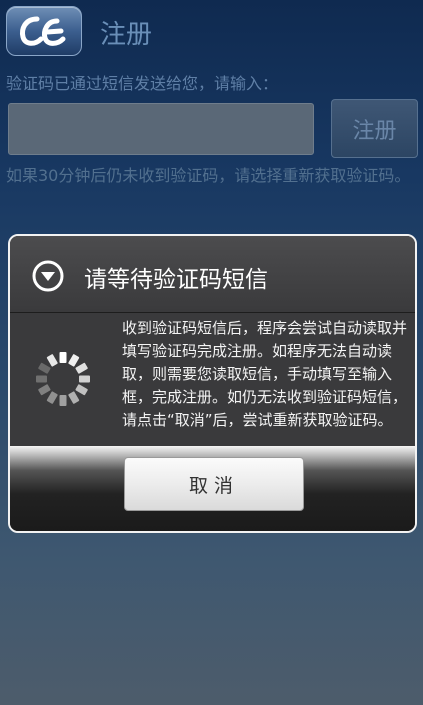 This screenshot has height=705, width=423. Describe the element at coordinates (126, 35) in the screenshot. I see `page-title: 注册` at that location.